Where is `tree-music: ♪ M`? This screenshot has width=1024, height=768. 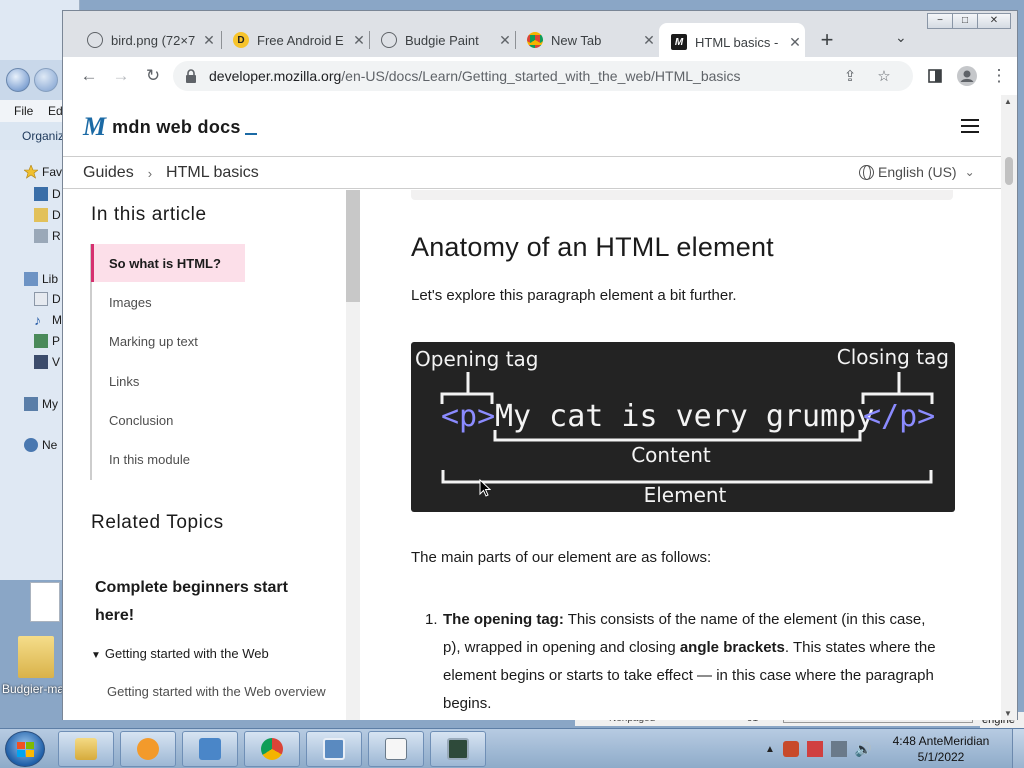
tree-music: ♪ M is located at coordinates (48, 320).